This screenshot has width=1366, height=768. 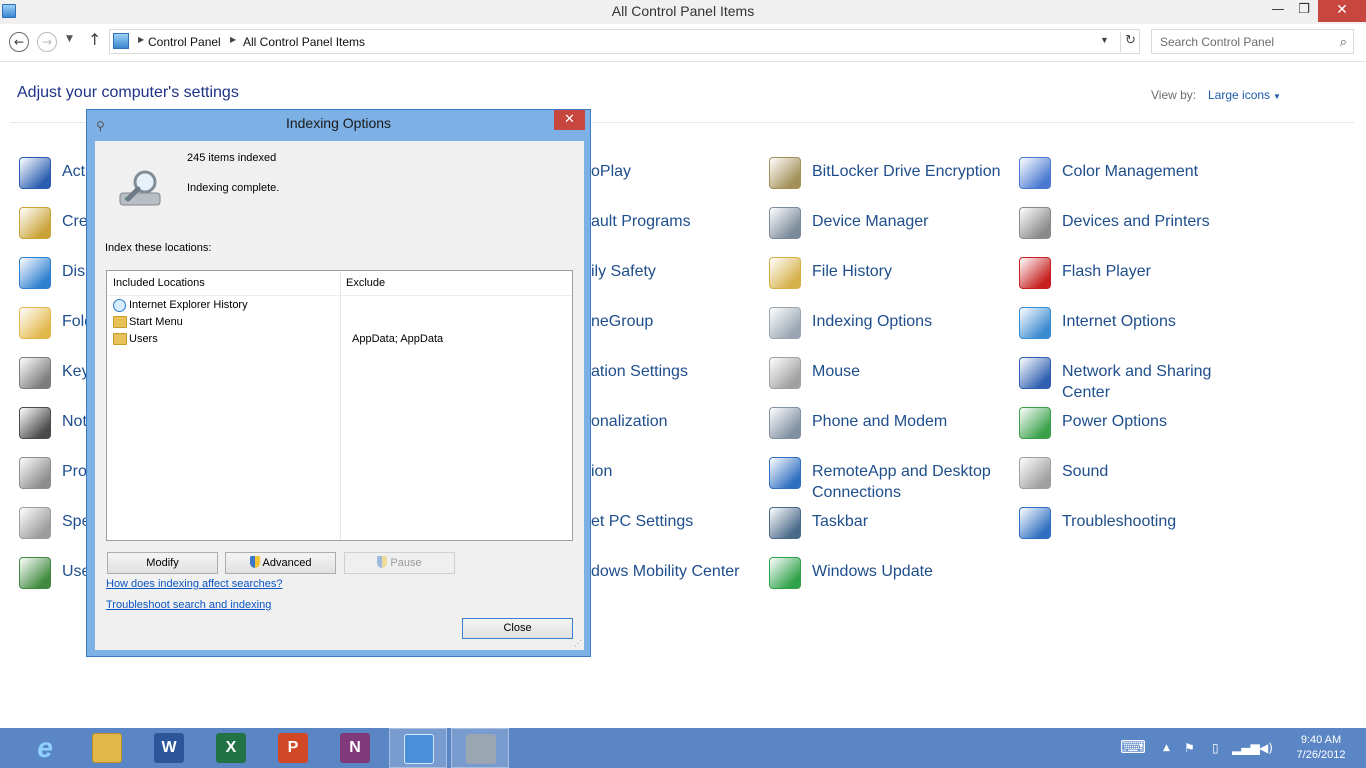 I want to click on address-dropdown: ▼, so click(x=1104, y=40).